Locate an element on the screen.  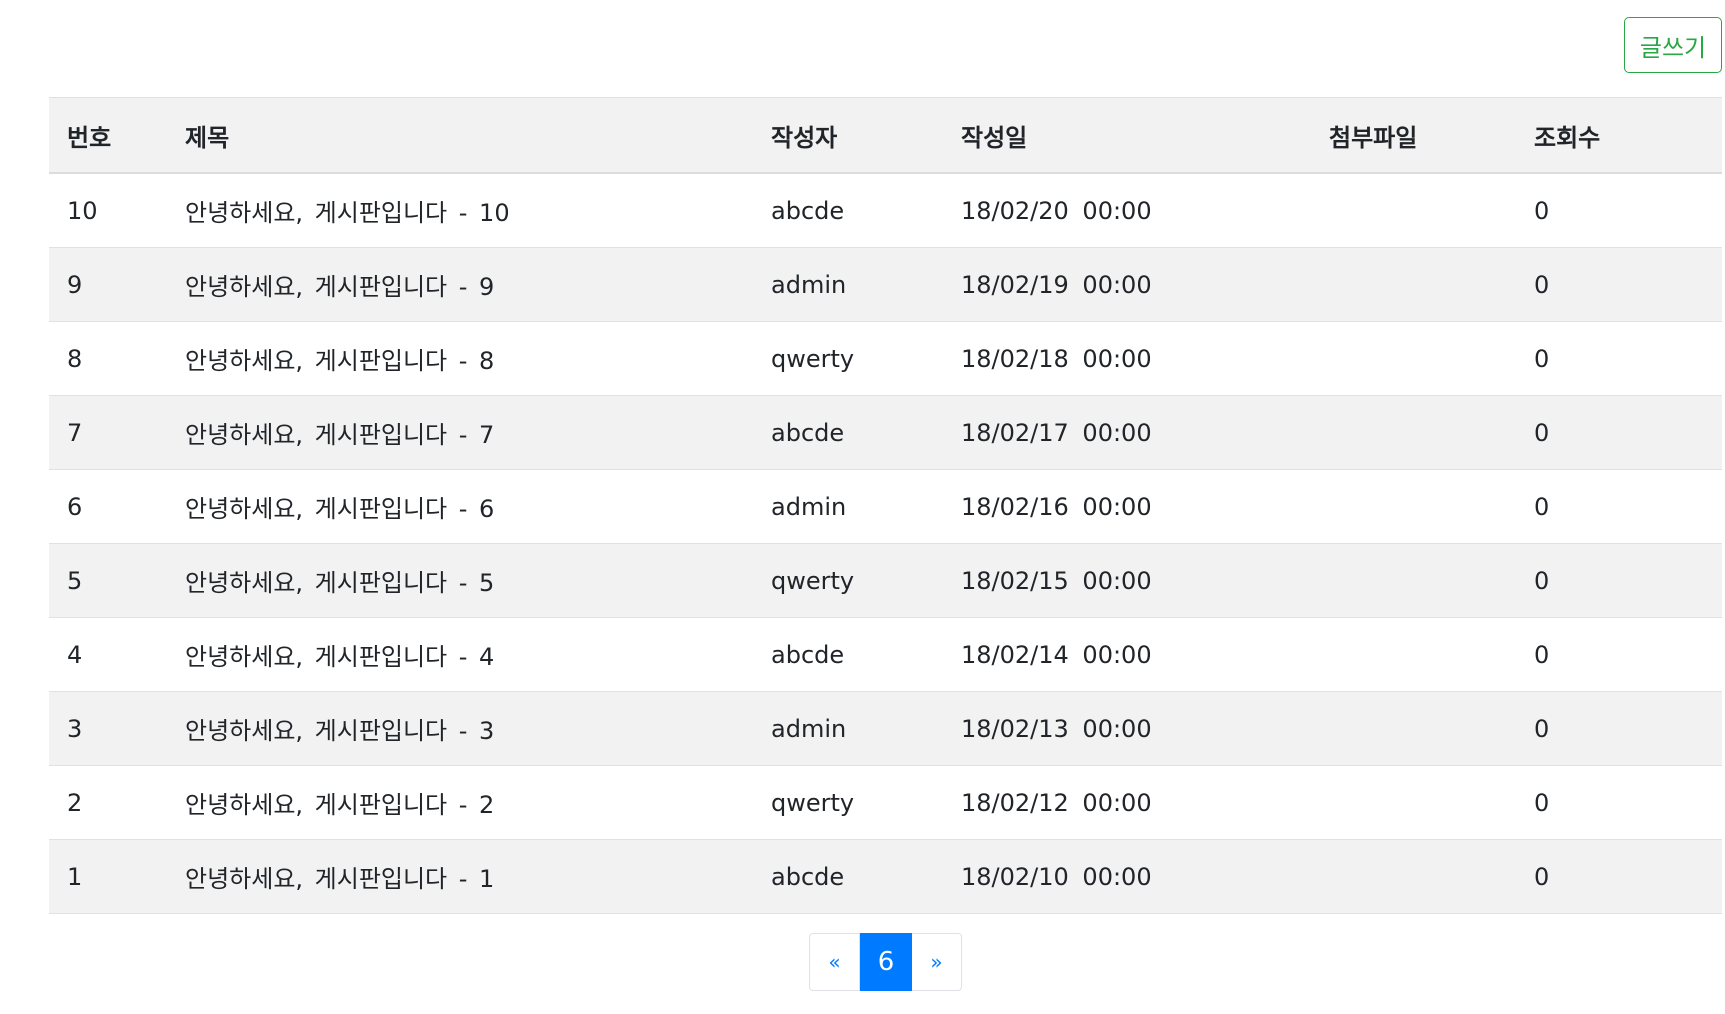
pagination-prev-button: « is located at coordinates (834, 962).